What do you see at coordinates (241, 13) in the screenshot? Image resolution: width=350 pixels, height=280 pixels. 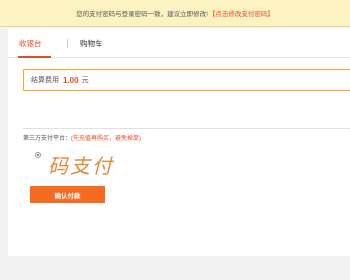 I see `change-password-link: 【点击修改支付密码】` at bounding box center [241, 13].